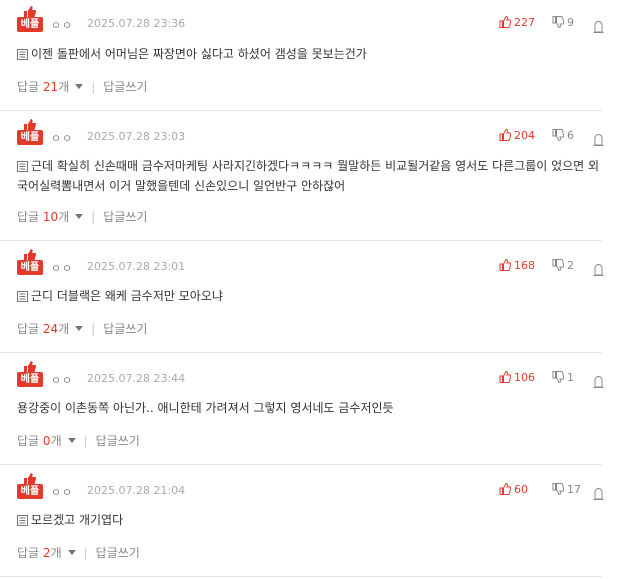  What do you see at coordinates (570, 135) in the screenshot?
I see `dislike-count: 6` at bounding box center [570, 135].